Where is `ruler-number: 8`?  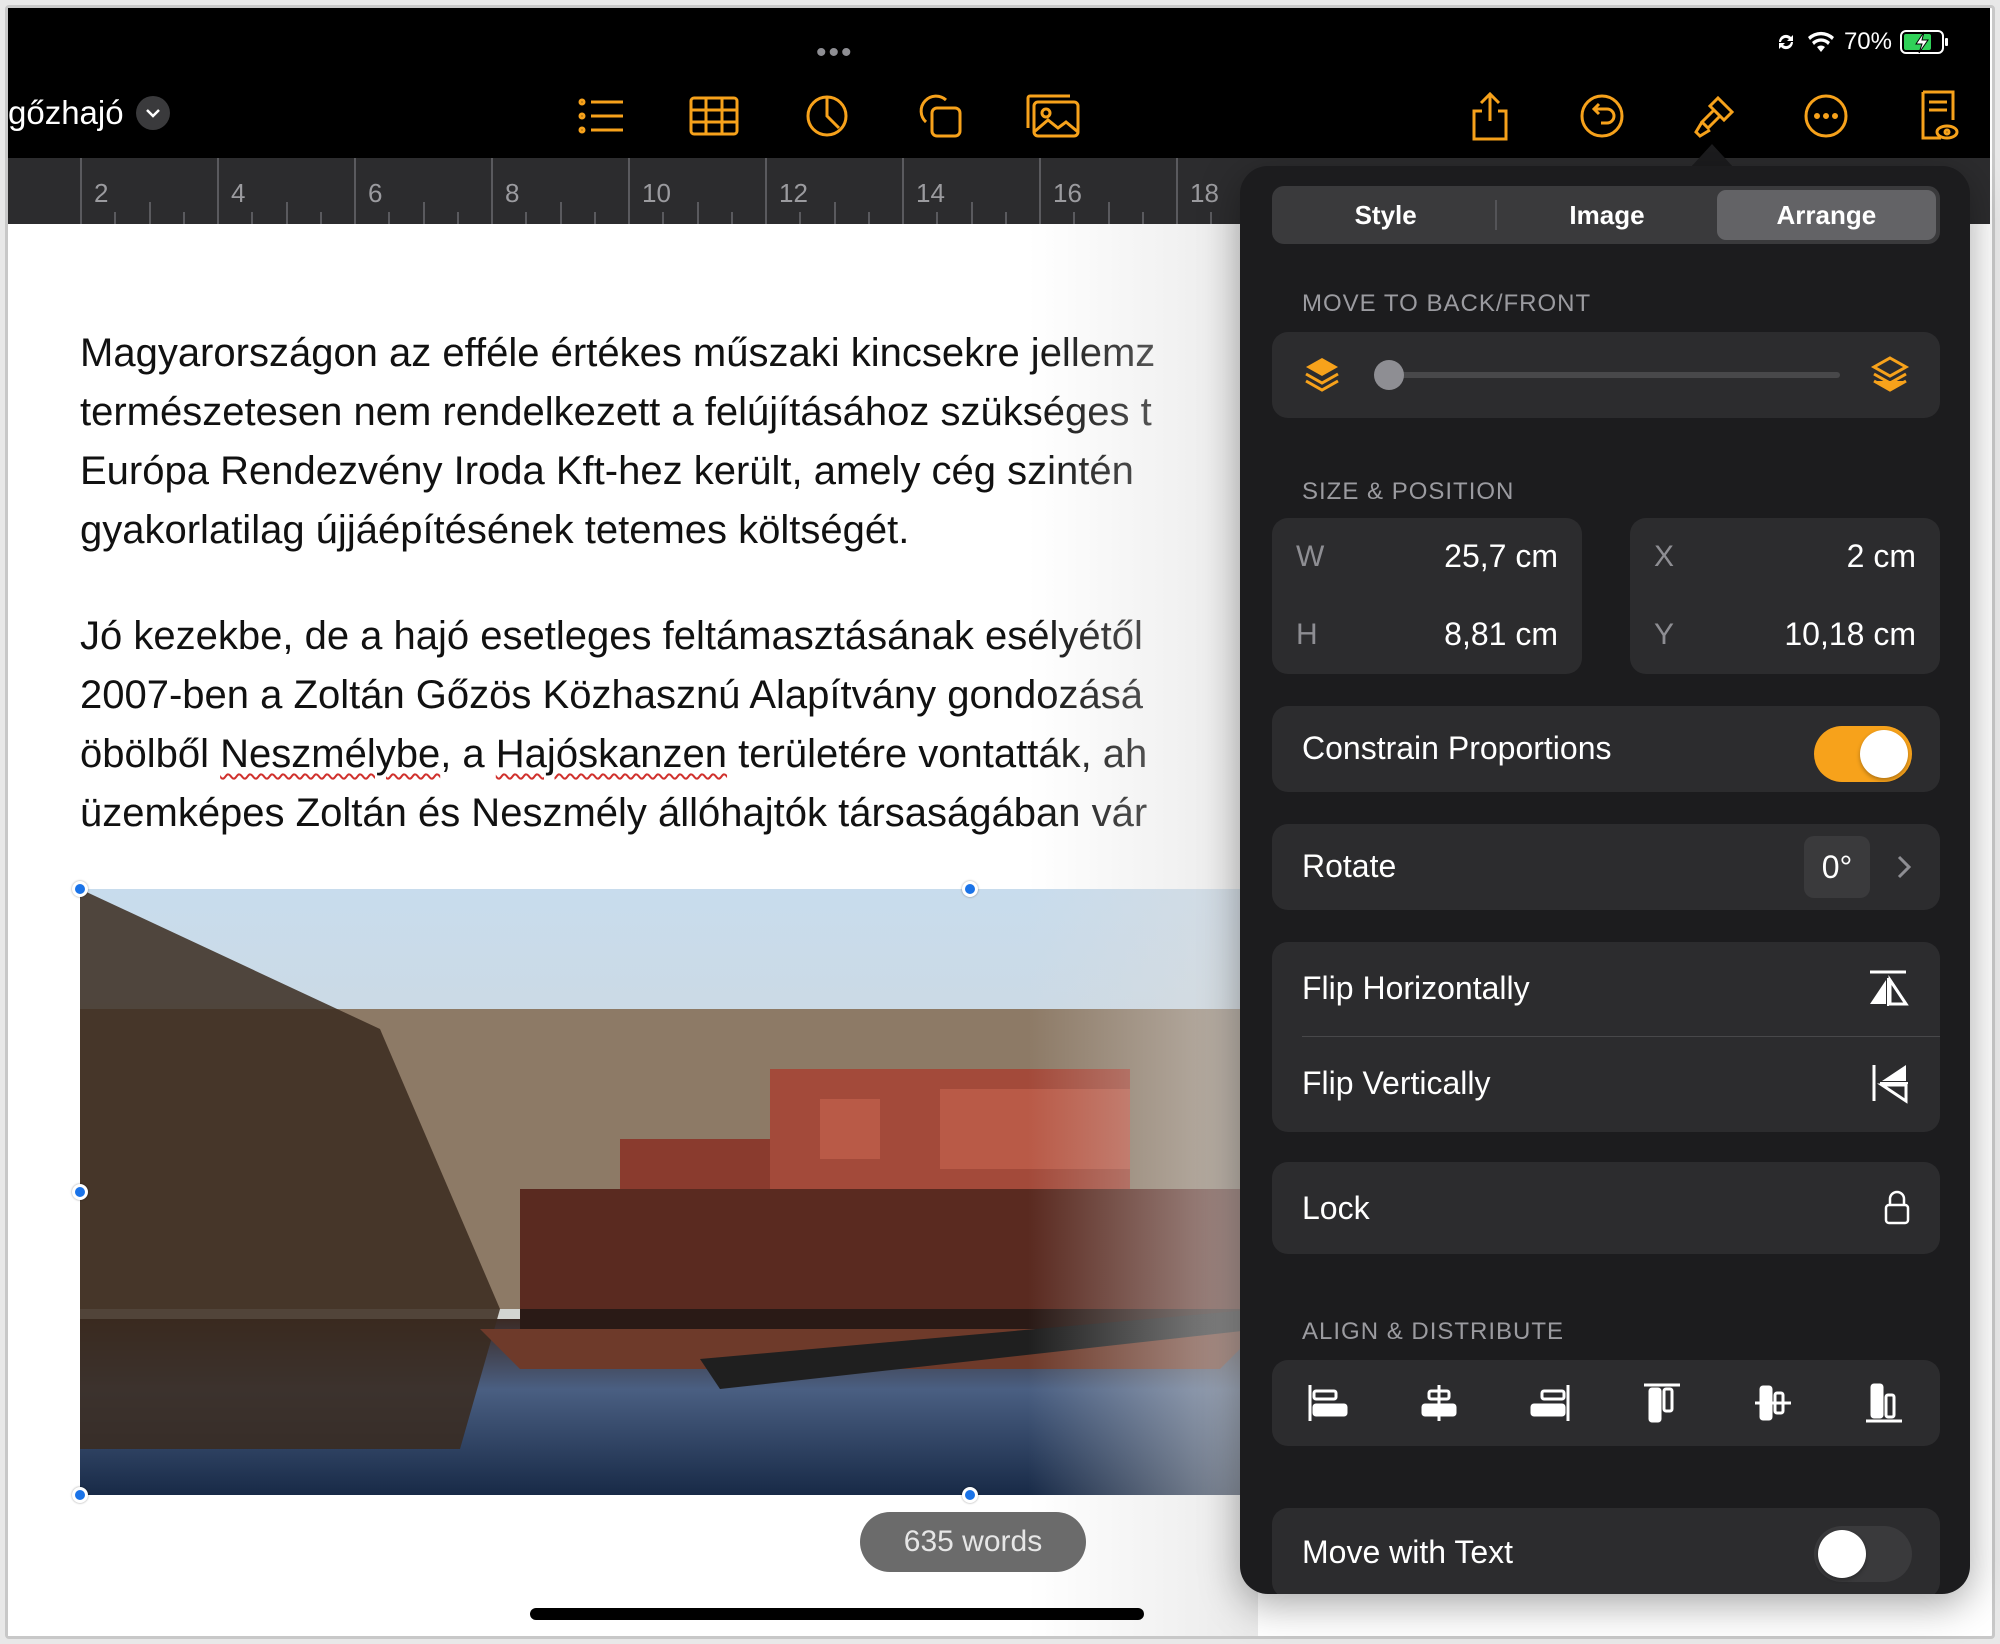 ruler-number: 8 is located at coordinates (512, 193).